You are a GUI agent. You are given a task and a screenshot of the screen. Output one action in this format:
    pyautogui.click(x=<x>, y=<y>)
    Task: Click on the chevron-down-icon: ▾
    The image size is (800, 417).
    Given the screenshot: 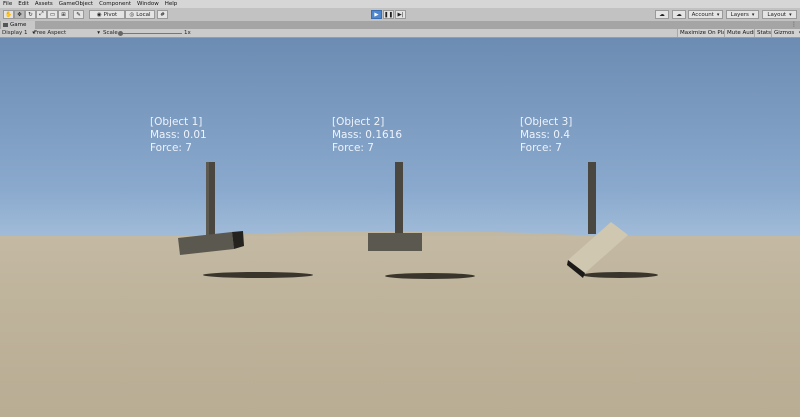 What is the action you would take?
    pyautogui.click(x=98, y=33)
    